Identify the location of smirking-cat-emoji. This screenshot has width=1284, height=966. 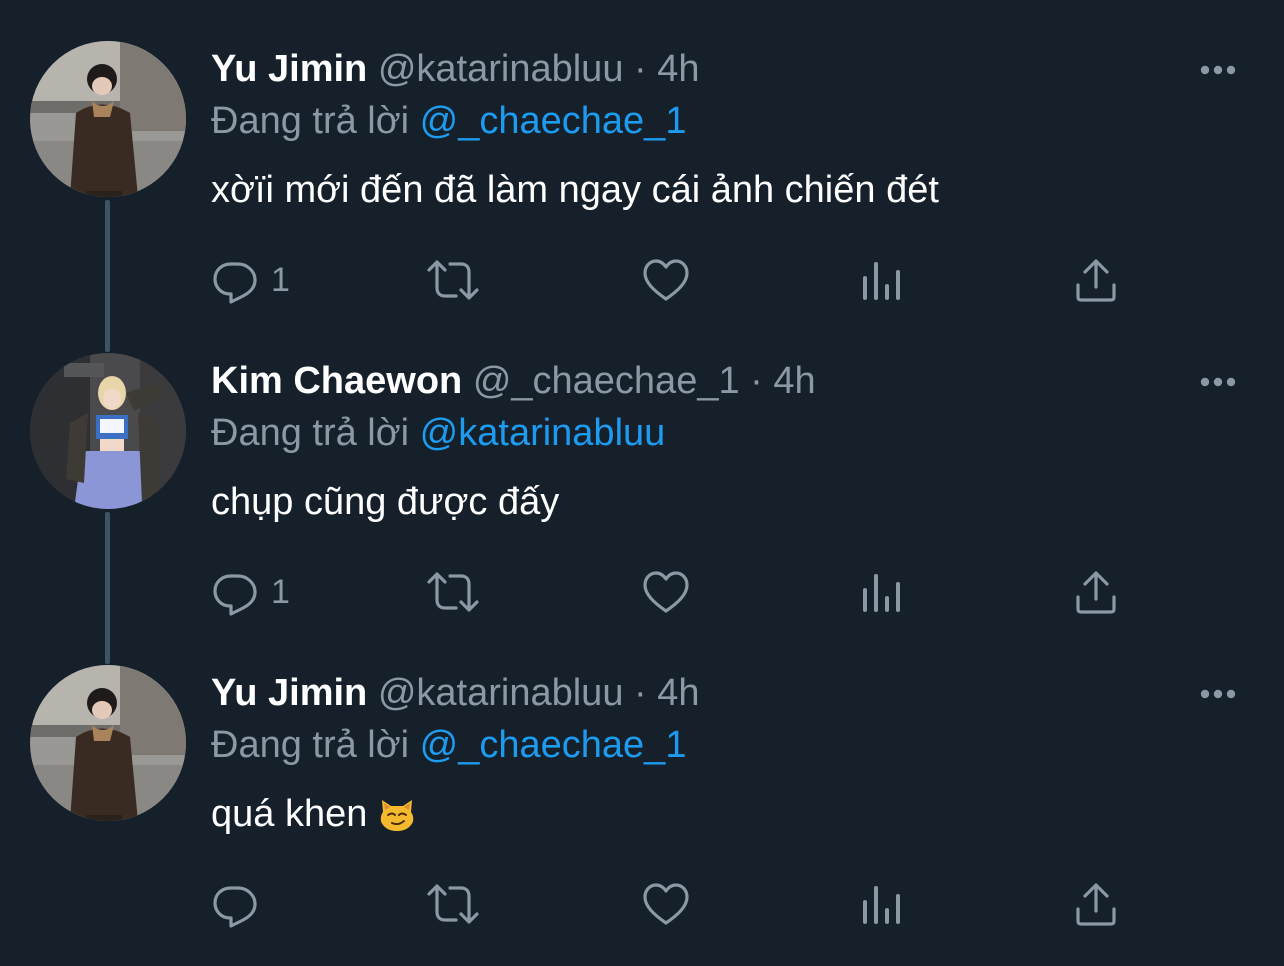
(397, 813).